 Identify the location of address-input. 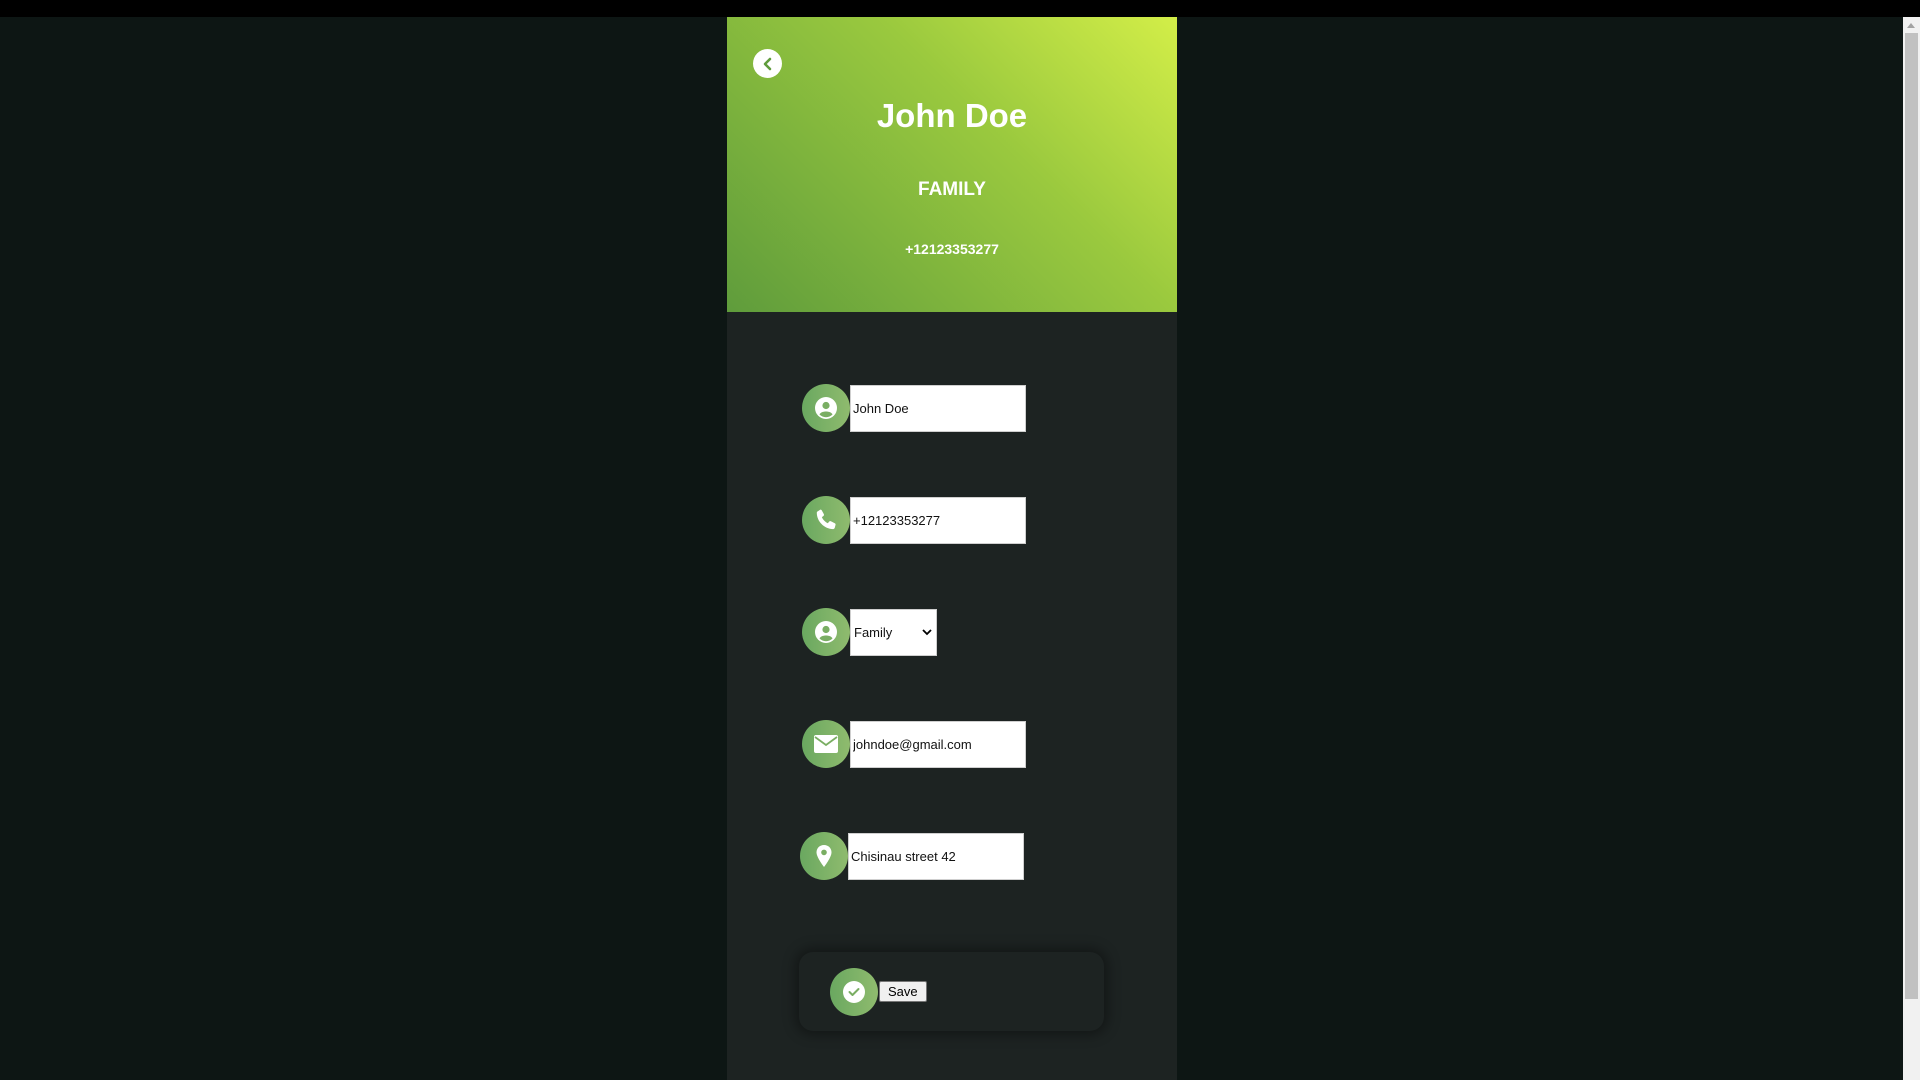
(936, 856).